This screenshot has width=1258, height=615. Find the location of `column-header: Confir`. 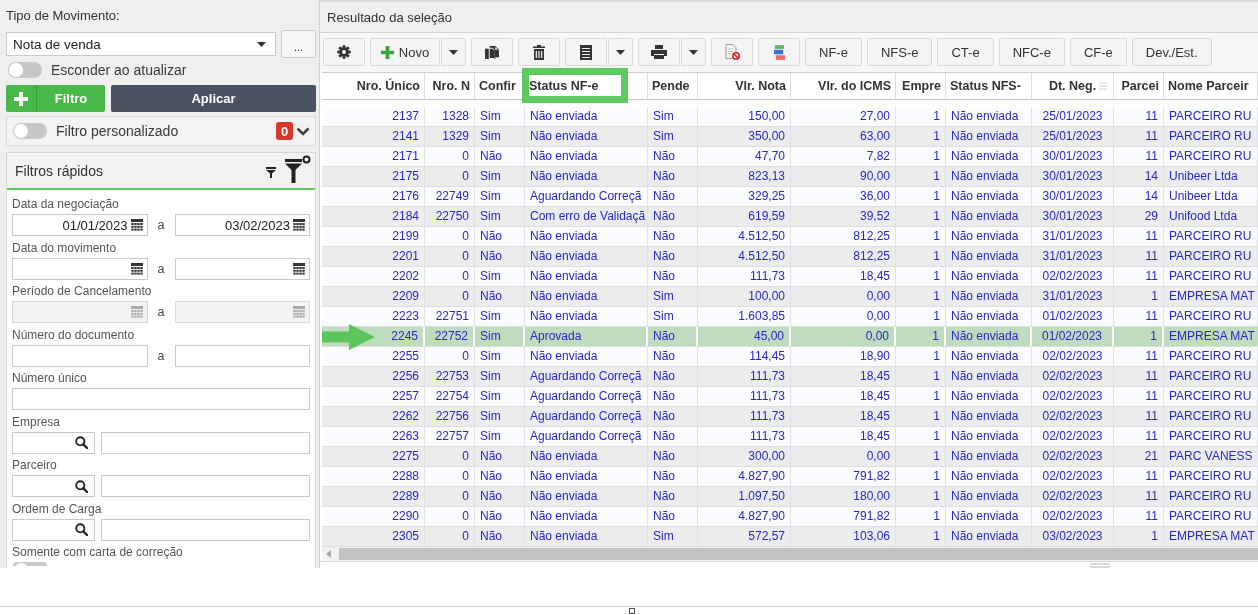

column-header: Confir is located at coordinates (500, 86).